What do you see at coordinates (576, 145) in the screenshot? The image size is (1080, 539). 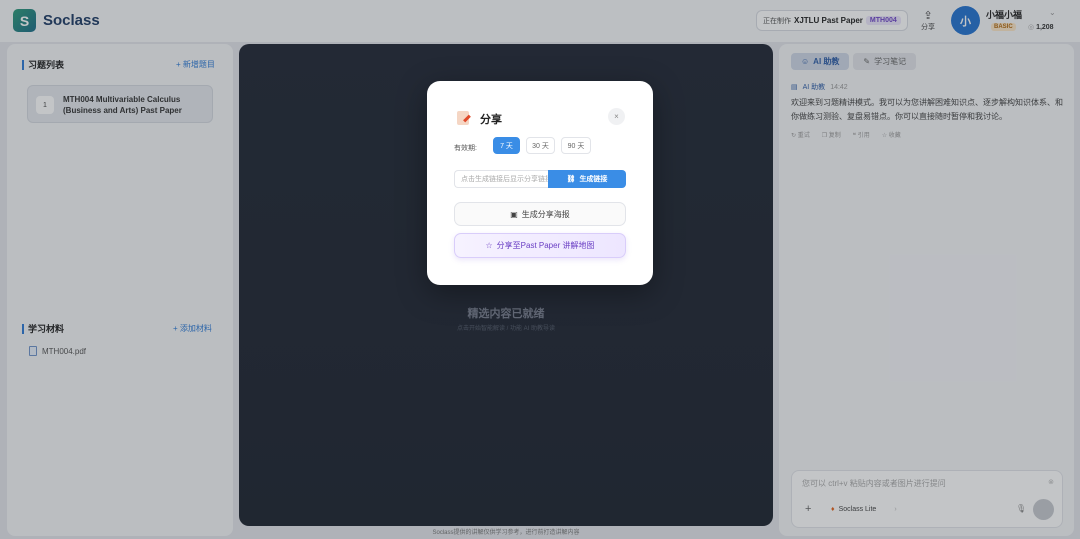 I see `duration-90-days: 90 天` at bounding box center [576, 145].